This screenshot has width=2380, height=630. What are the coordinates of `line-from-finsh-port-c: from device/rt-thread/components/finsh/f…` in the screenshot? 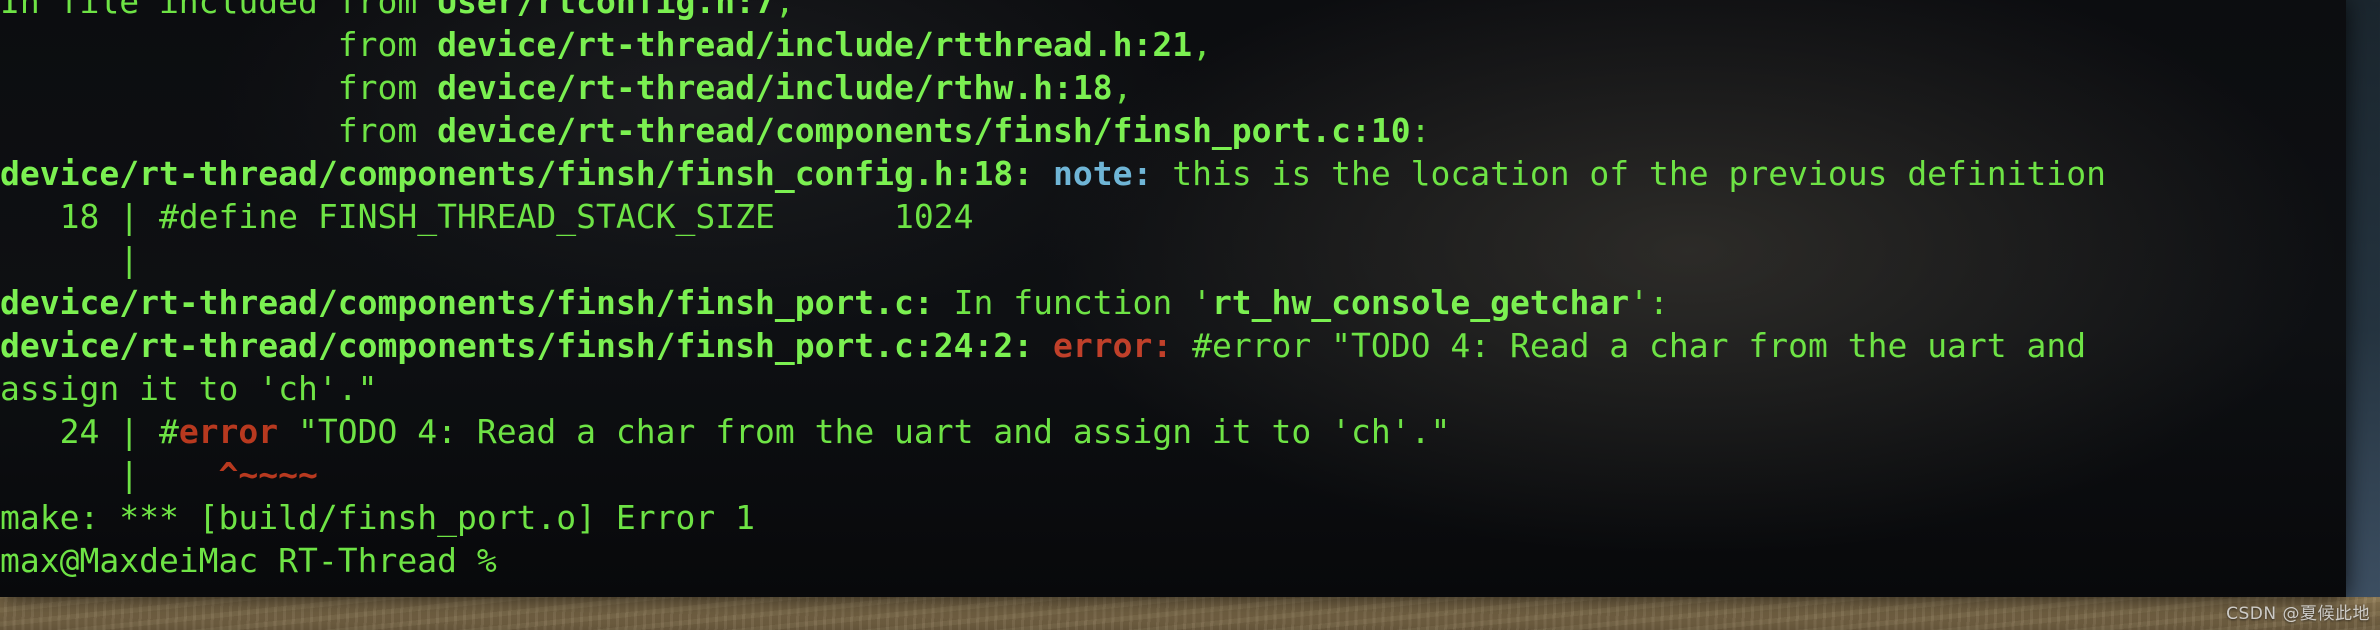 It's located at (1173, 130).